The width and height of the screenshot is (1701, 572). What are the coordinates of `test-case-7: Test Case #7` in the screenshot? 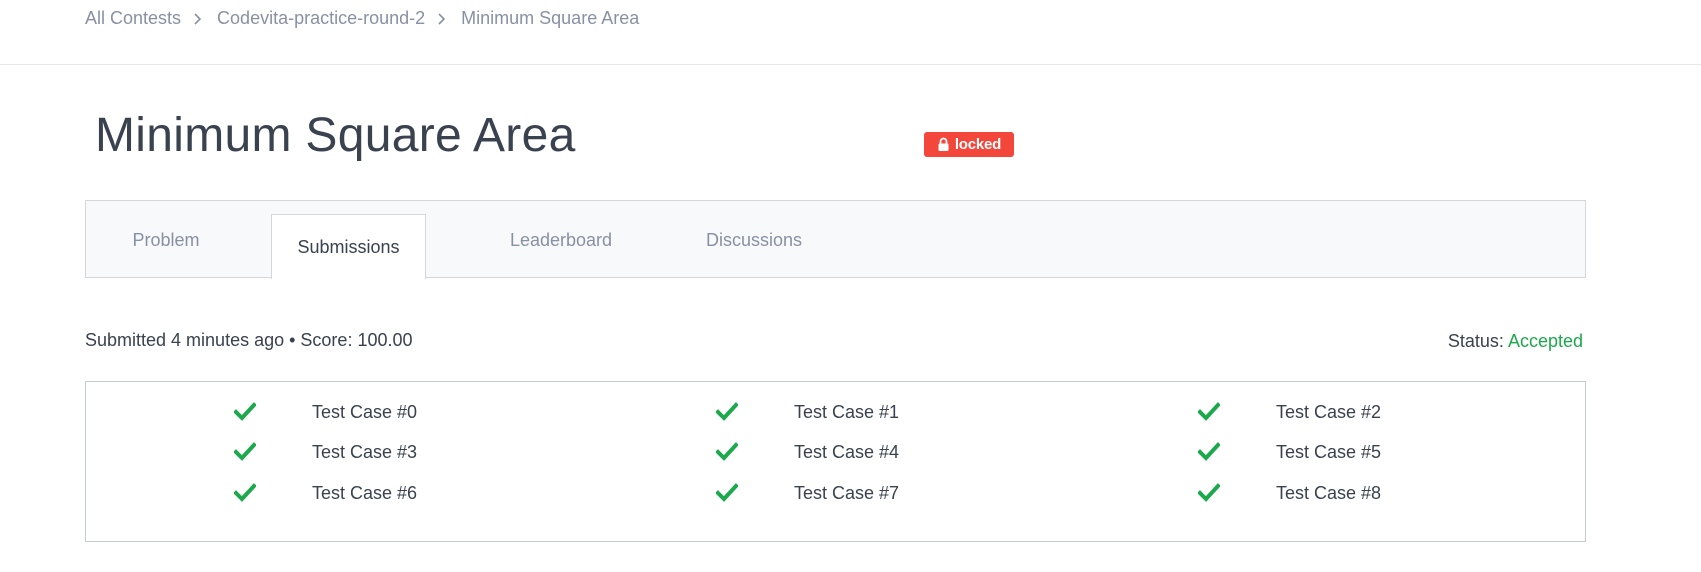 It's located at (807, 493).